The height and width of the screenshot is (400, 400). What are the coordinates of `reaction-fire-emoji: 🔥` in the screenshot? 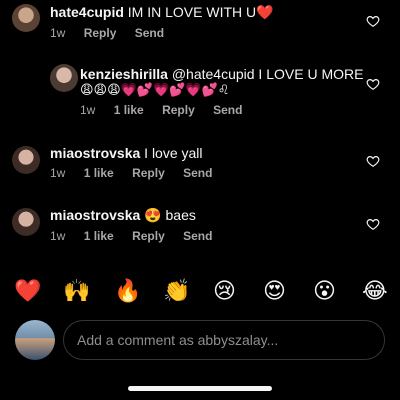 It's located at (127, 292).